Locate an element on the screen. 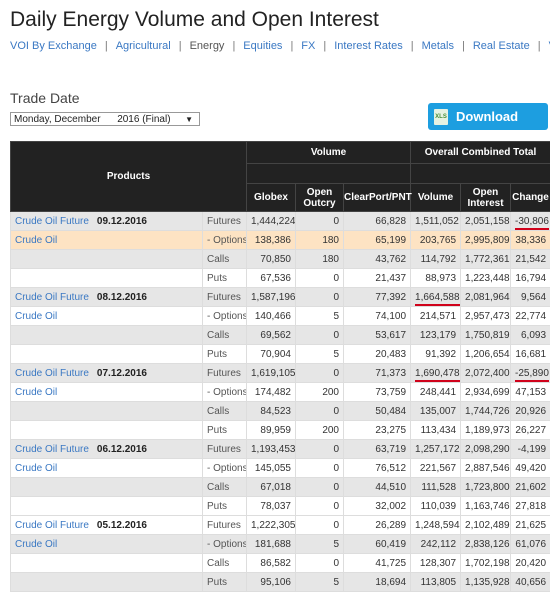 This screenshot has height=592, width=550. clearport-value: 73,759 is located at coordinates (390, 392).